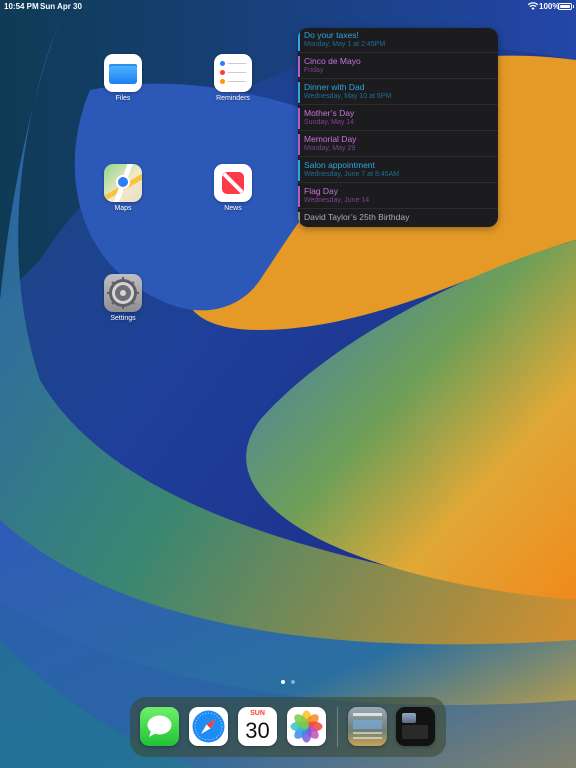 The image size is (576, 768). I want to click on event-item: Do your taxes! Monday, May 1 at 2:45PM, so click(398, 40).